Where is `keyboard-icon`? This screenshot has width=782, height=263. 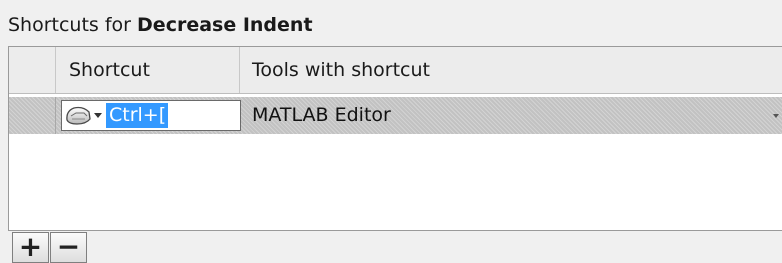 keyboard-icon is located at coordinates (78, 115).